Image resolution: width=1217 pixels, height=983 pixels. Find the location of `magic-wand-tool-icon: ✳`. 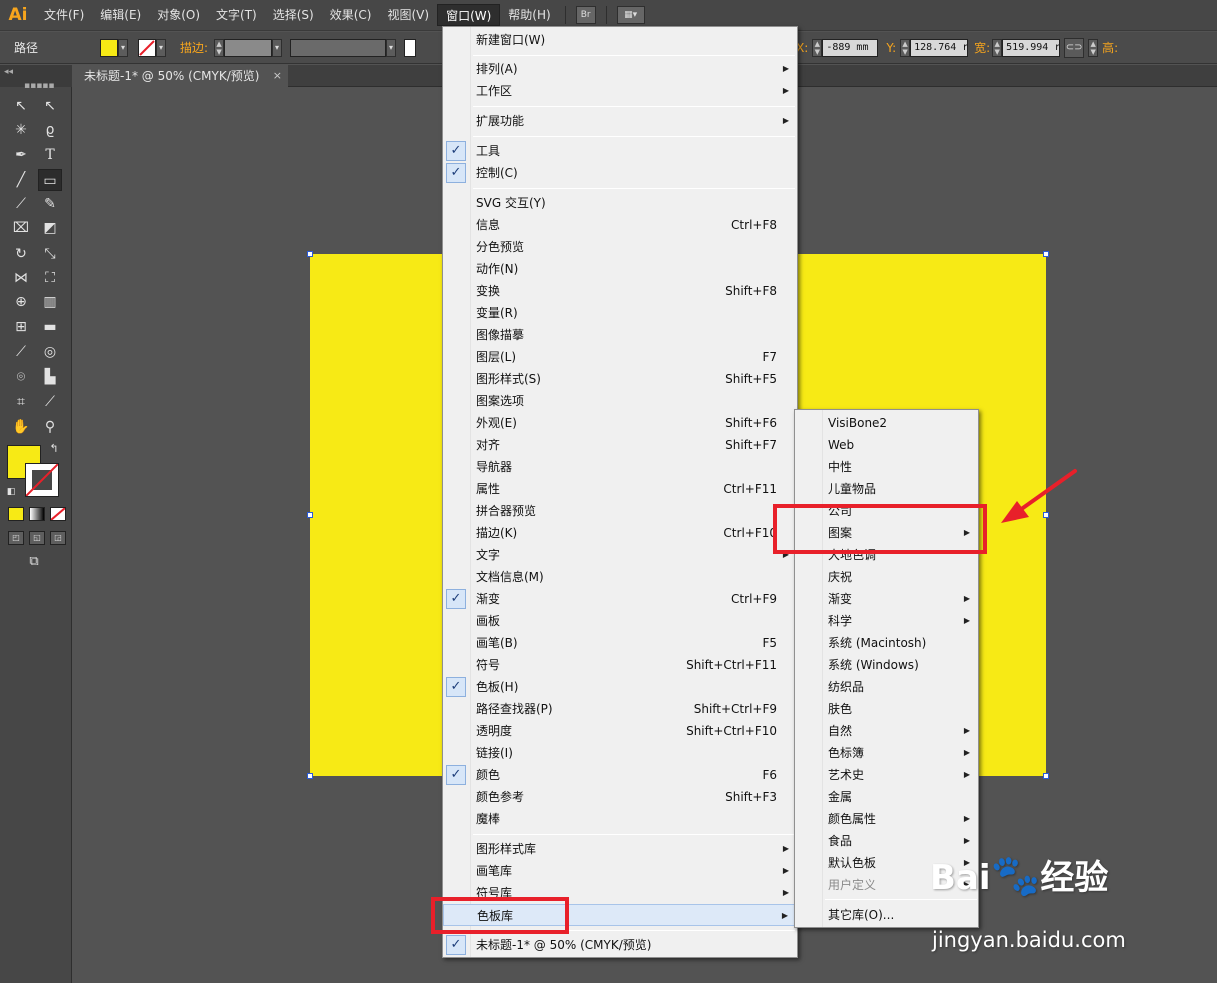

magic-wand-tool-icon: ✳ is located at coordinates (21, 130).